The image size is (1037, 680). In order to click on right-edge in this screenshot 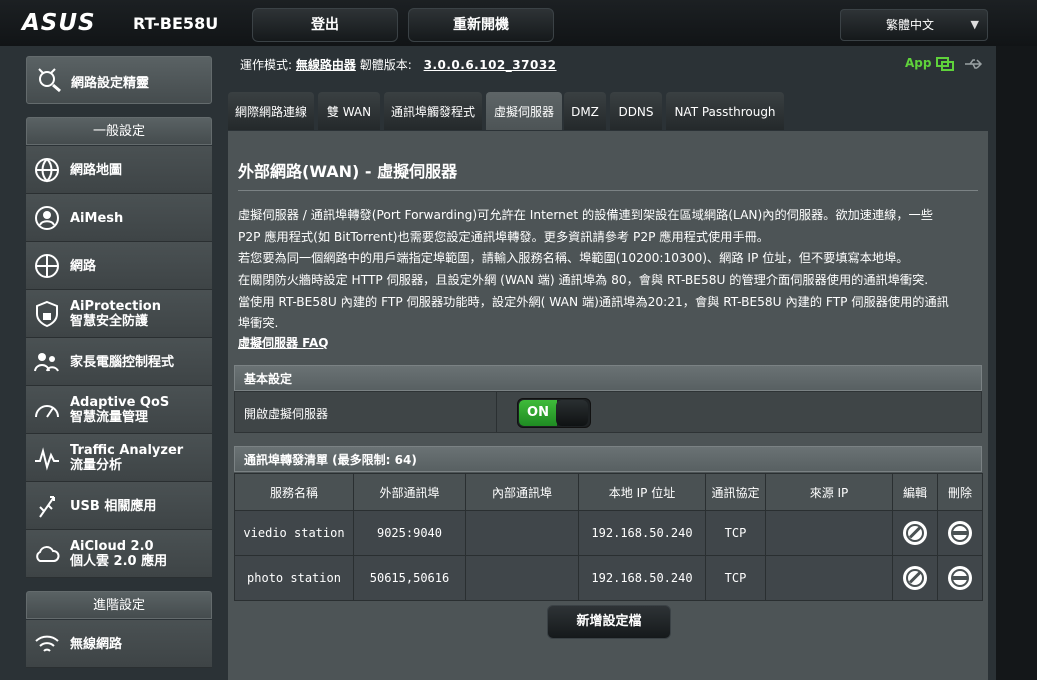, I will do `click(1016, 363)`.